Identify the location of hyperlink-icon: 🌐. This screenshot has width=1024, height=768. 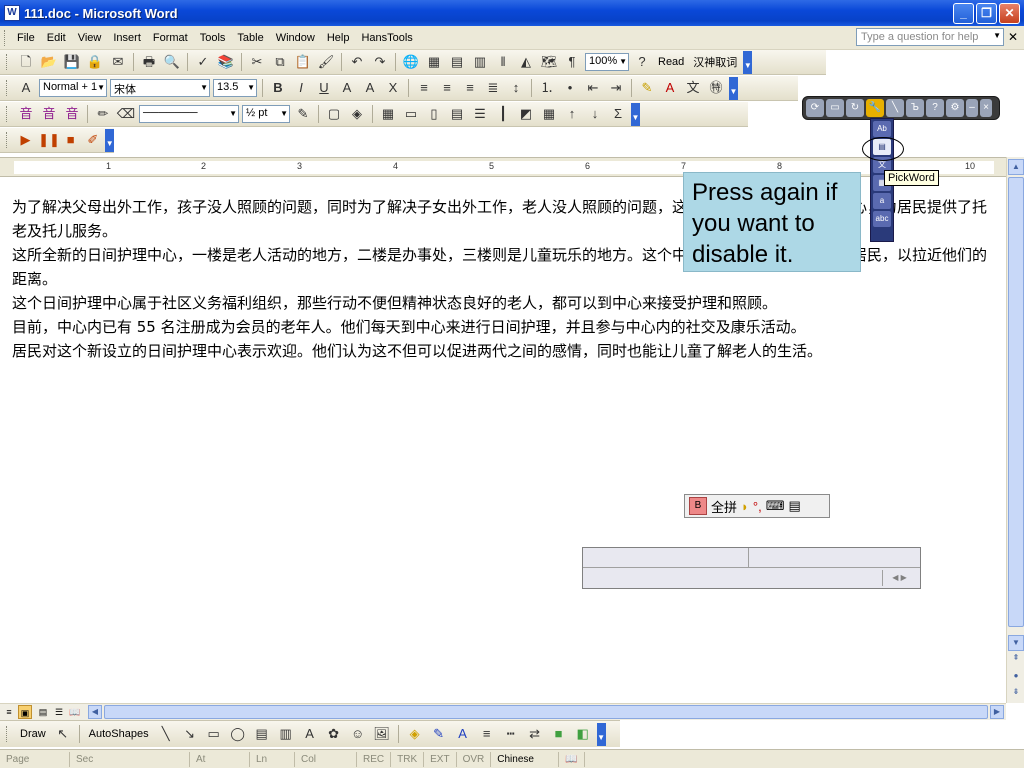
(411, 62).